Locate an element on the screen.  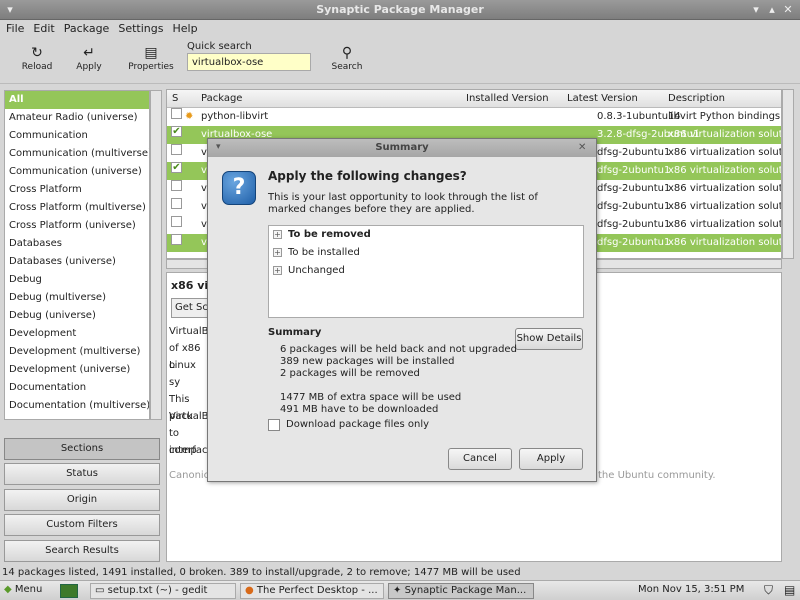
changes-tree: + To be removed + To be installed + Unchanged is located at coordinates (426, 271).